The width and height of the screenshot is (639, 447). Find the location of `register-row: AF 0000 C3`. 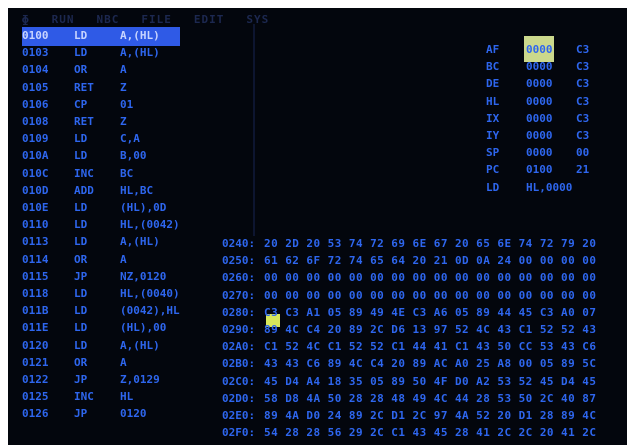

register-row: AF 0000 C3 is located at coordinates (537, 49).